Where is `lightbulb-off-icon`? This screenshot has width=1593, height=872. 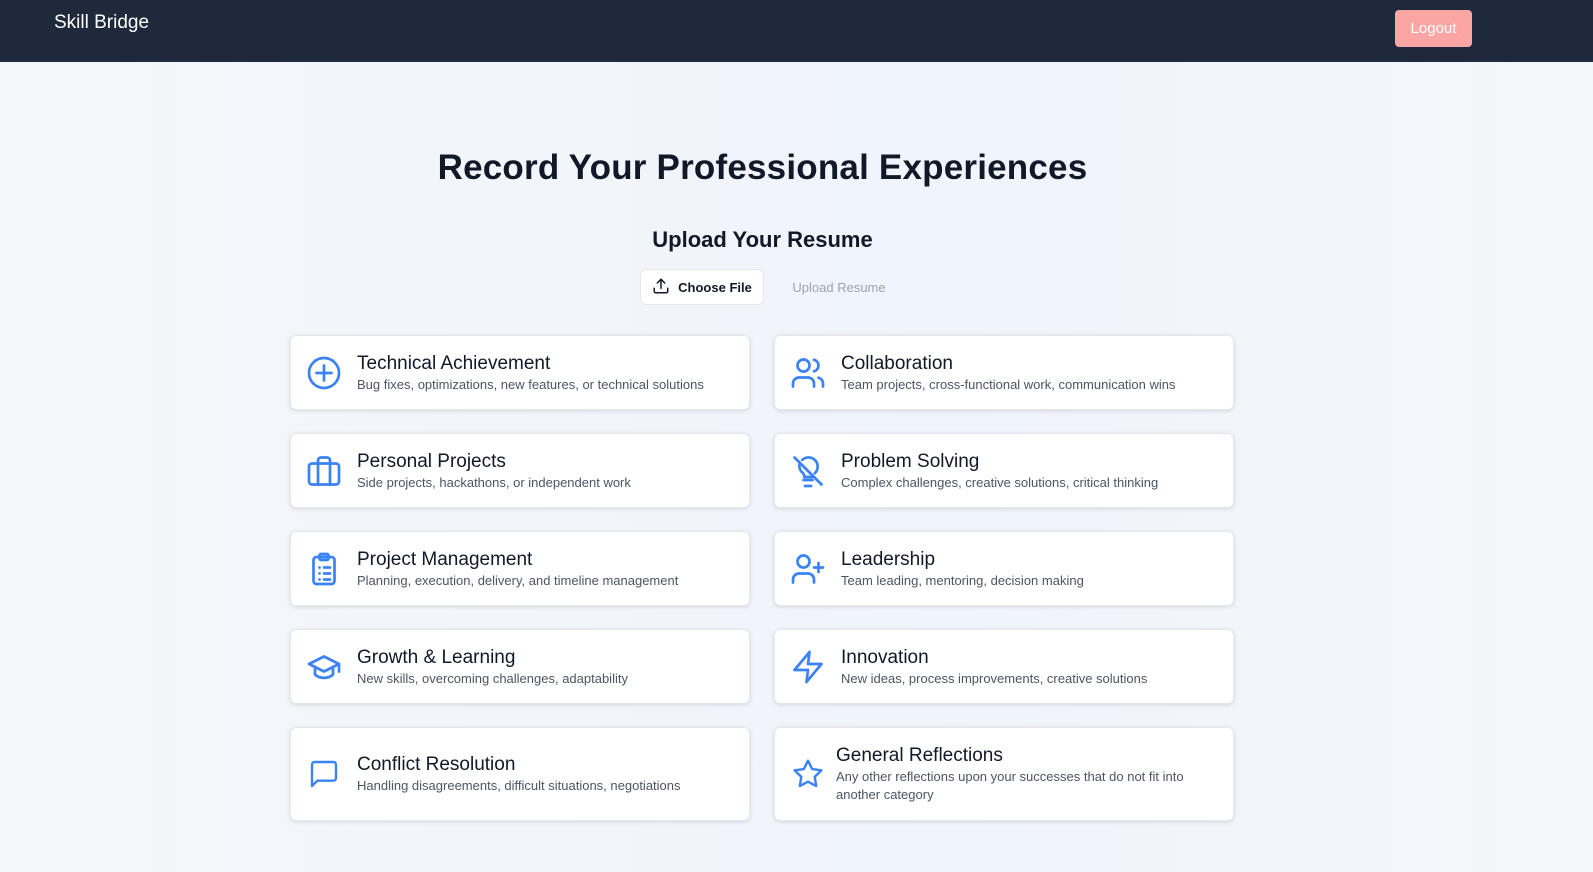
lightbulb-off-icon is located at coordinates (808, 471).